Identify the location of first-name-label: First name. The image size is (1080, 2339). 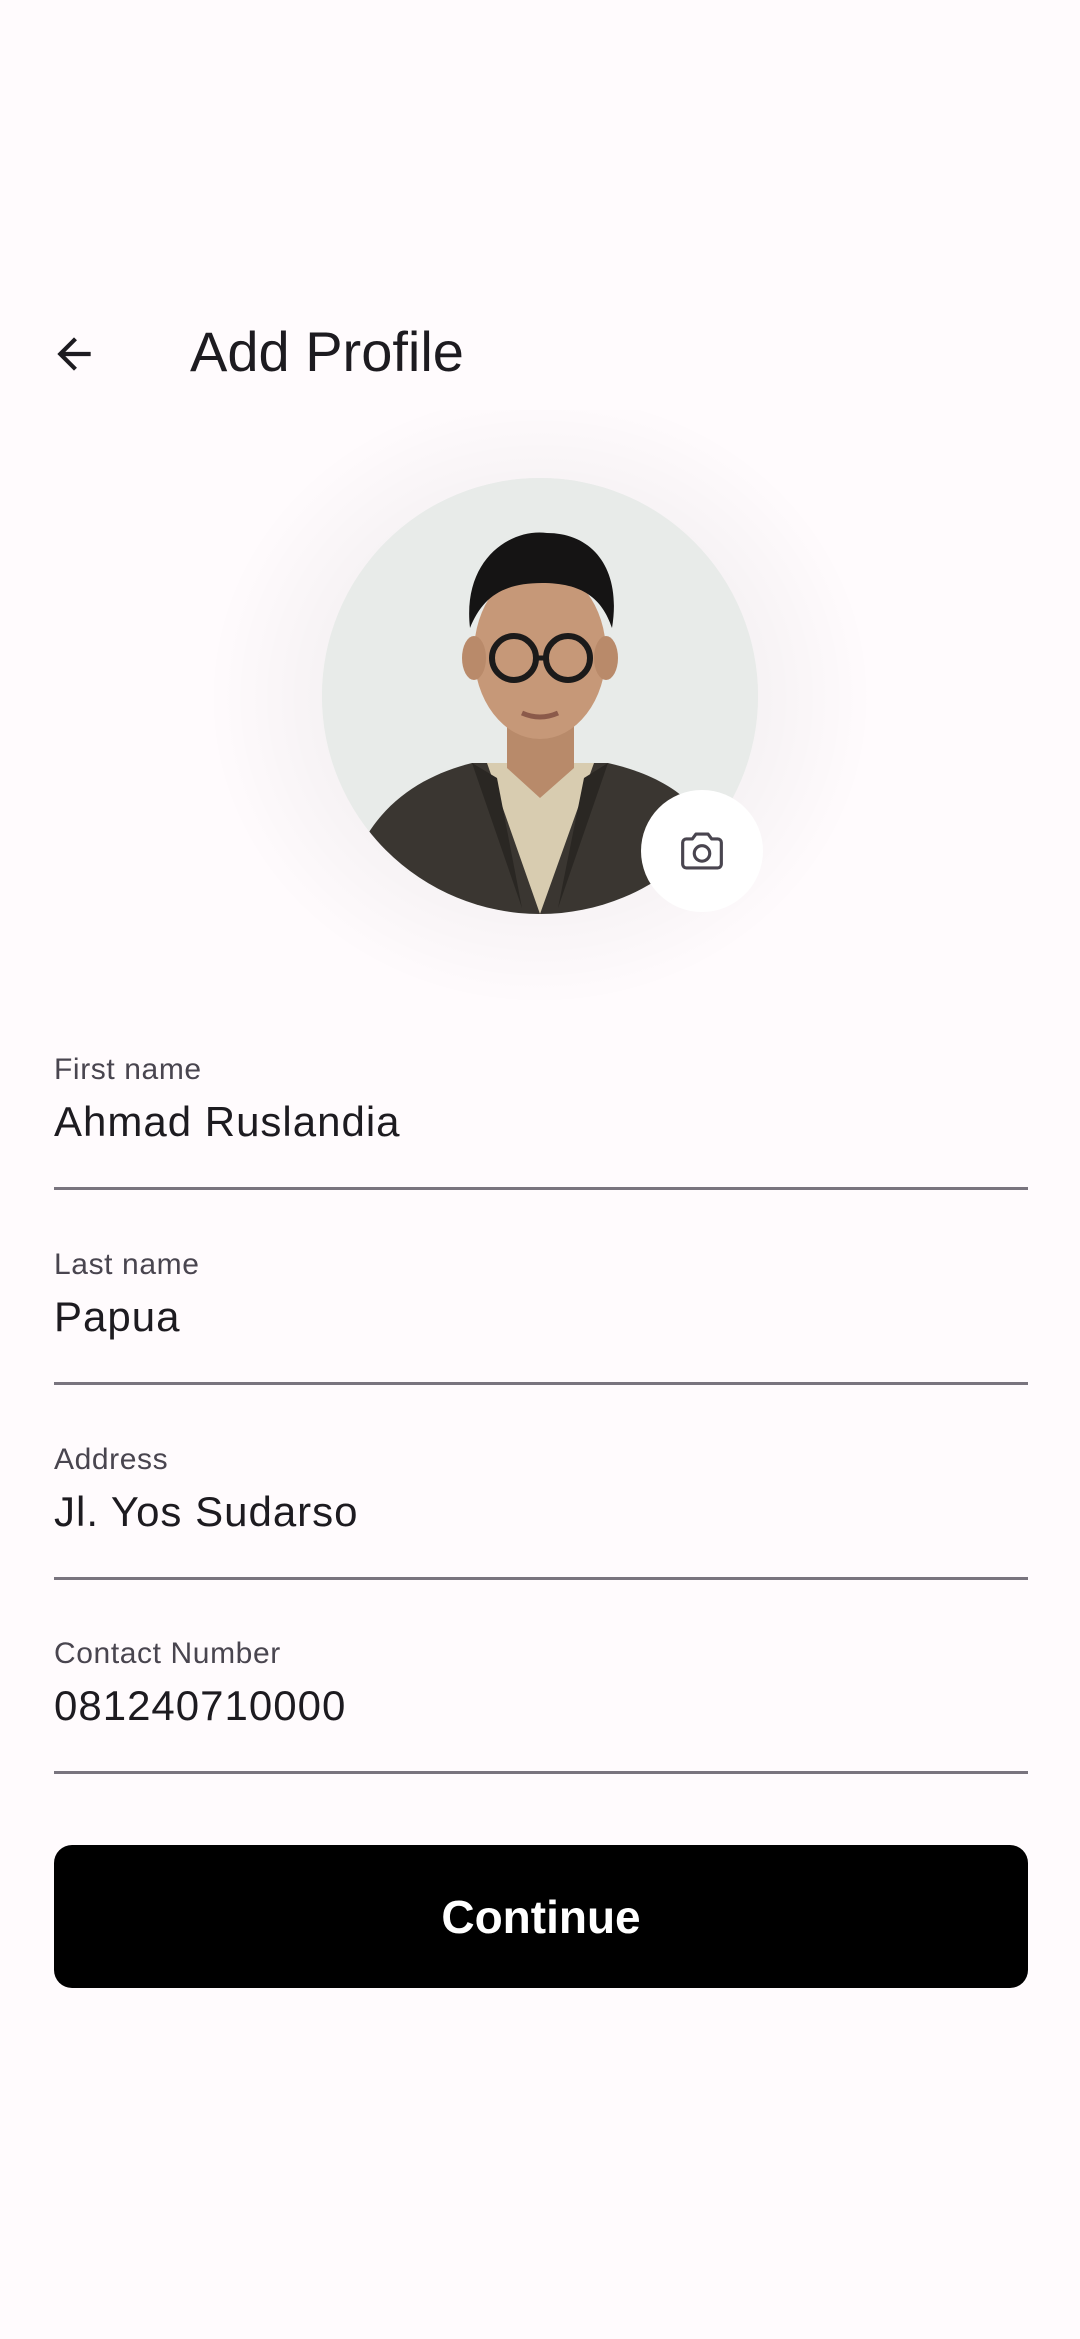
(128, 1069).